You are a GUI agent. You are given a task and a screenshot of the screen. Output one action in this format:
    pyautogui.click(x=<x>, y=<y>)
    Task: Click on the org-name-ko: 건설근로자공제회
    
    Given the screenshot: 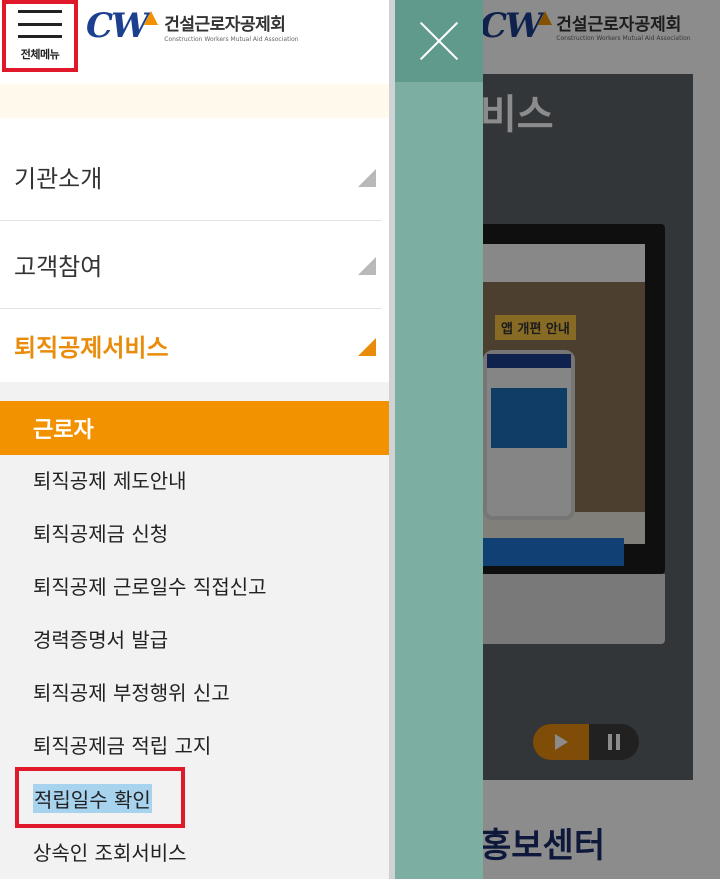 What is the action you would take?
    pyautogui.click(x=225, y=24)
    